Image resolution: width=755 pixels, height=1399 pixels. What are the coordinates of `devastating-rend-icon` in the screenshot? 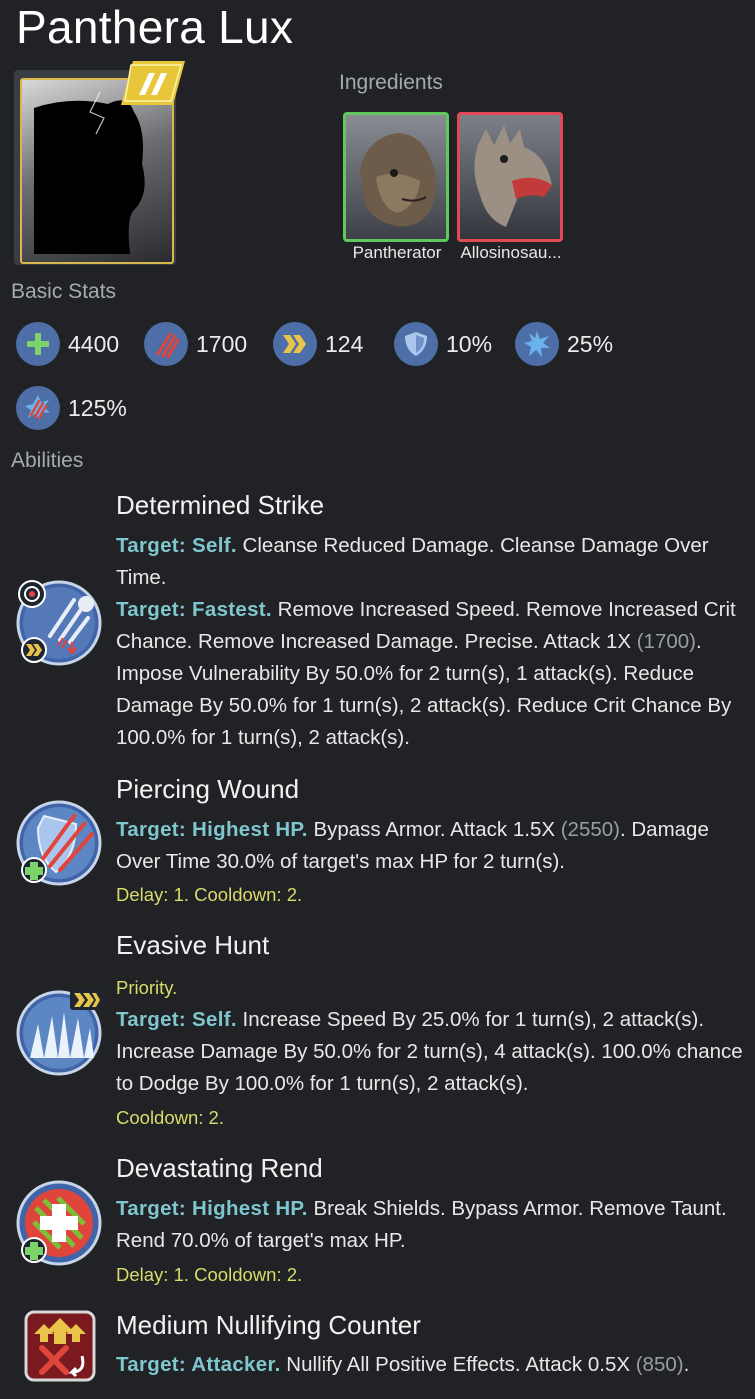 It's located at (59, 1223).